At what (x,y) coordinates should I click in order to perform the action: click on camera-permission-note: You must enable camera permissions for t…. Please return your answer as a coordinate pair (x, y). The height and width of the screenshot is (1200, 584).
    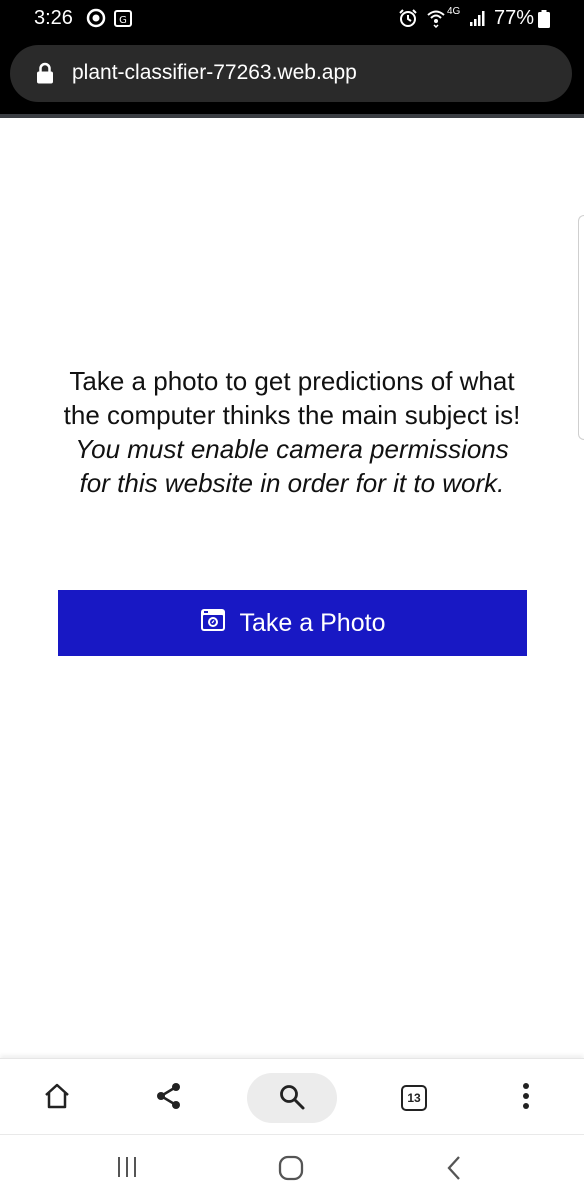
    Looking at the image, I should click on (292, 466).